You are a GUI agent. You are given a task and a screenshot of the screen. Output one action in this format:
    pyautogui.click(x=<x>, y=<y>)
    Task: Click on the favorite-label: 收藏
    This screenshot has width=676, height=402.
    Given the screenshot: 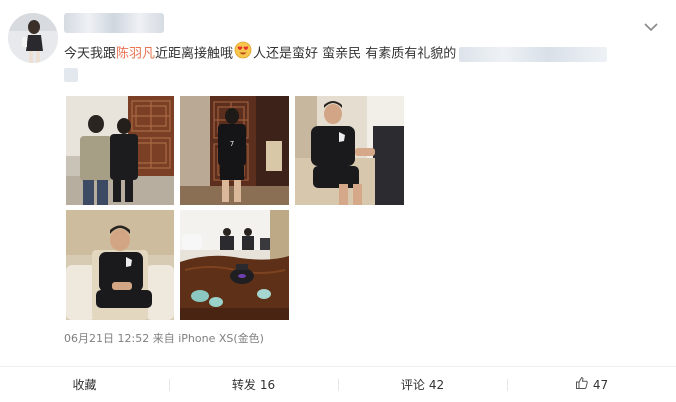 What is the action you would take?
    pyautogui.click(x=84, y=385)
    